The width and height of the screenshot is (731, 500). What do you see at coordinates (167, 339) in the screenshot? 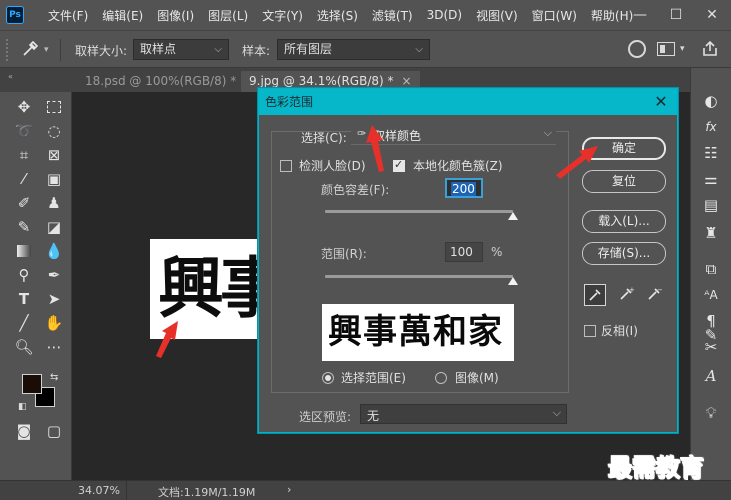
I see `arrow-to-canvas-sample` at bounding box center [167, 339].